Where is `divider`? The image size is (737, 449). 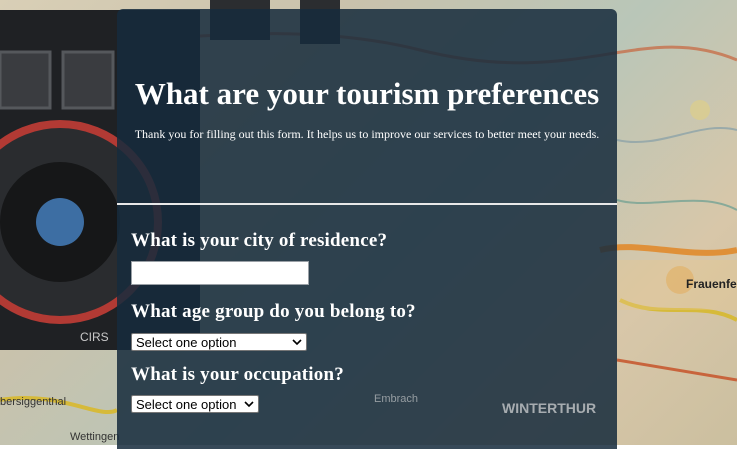
divider is located at coordinates (367, 204).